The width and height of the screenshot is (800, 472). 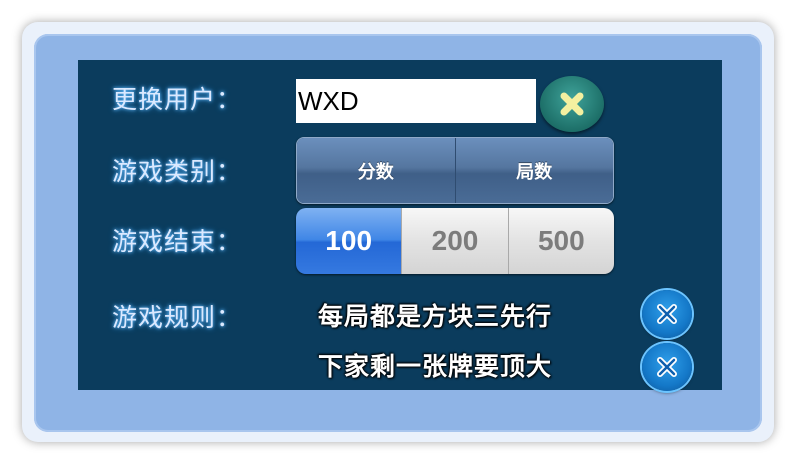 I want to click on game-end-label: 游戏结束：, so click(x=177, y=241).